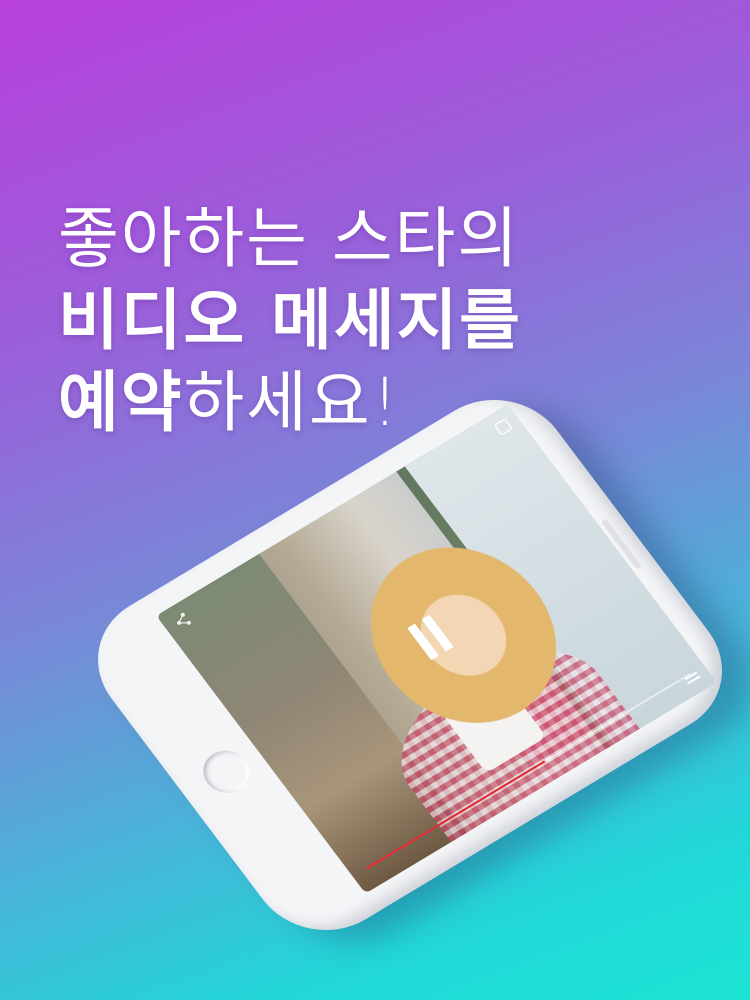  I want to click on headline-line-1: 좋아하는 스타의, so click(289, 238).